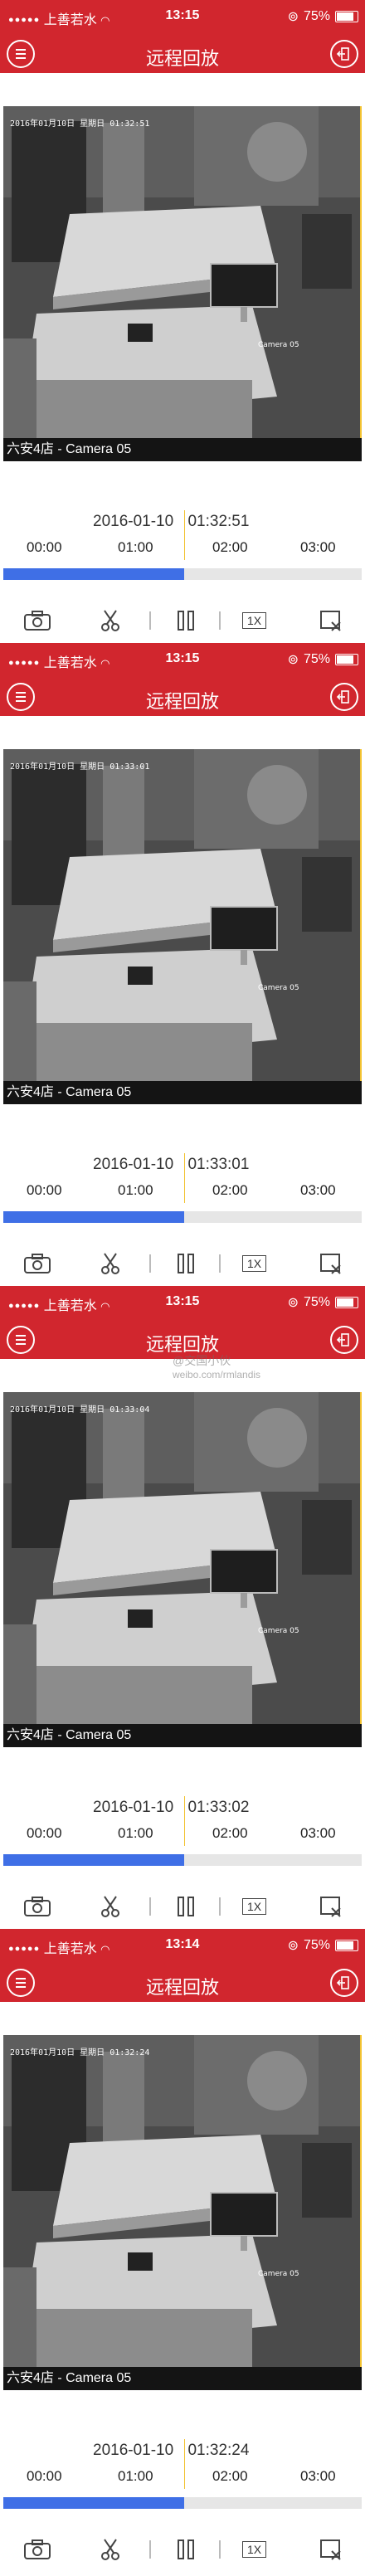 The width and height of the screenshot is (365, 2576). I want to click on playback-datetime: 2016-01-10 01:32:51, so click(171, 522).